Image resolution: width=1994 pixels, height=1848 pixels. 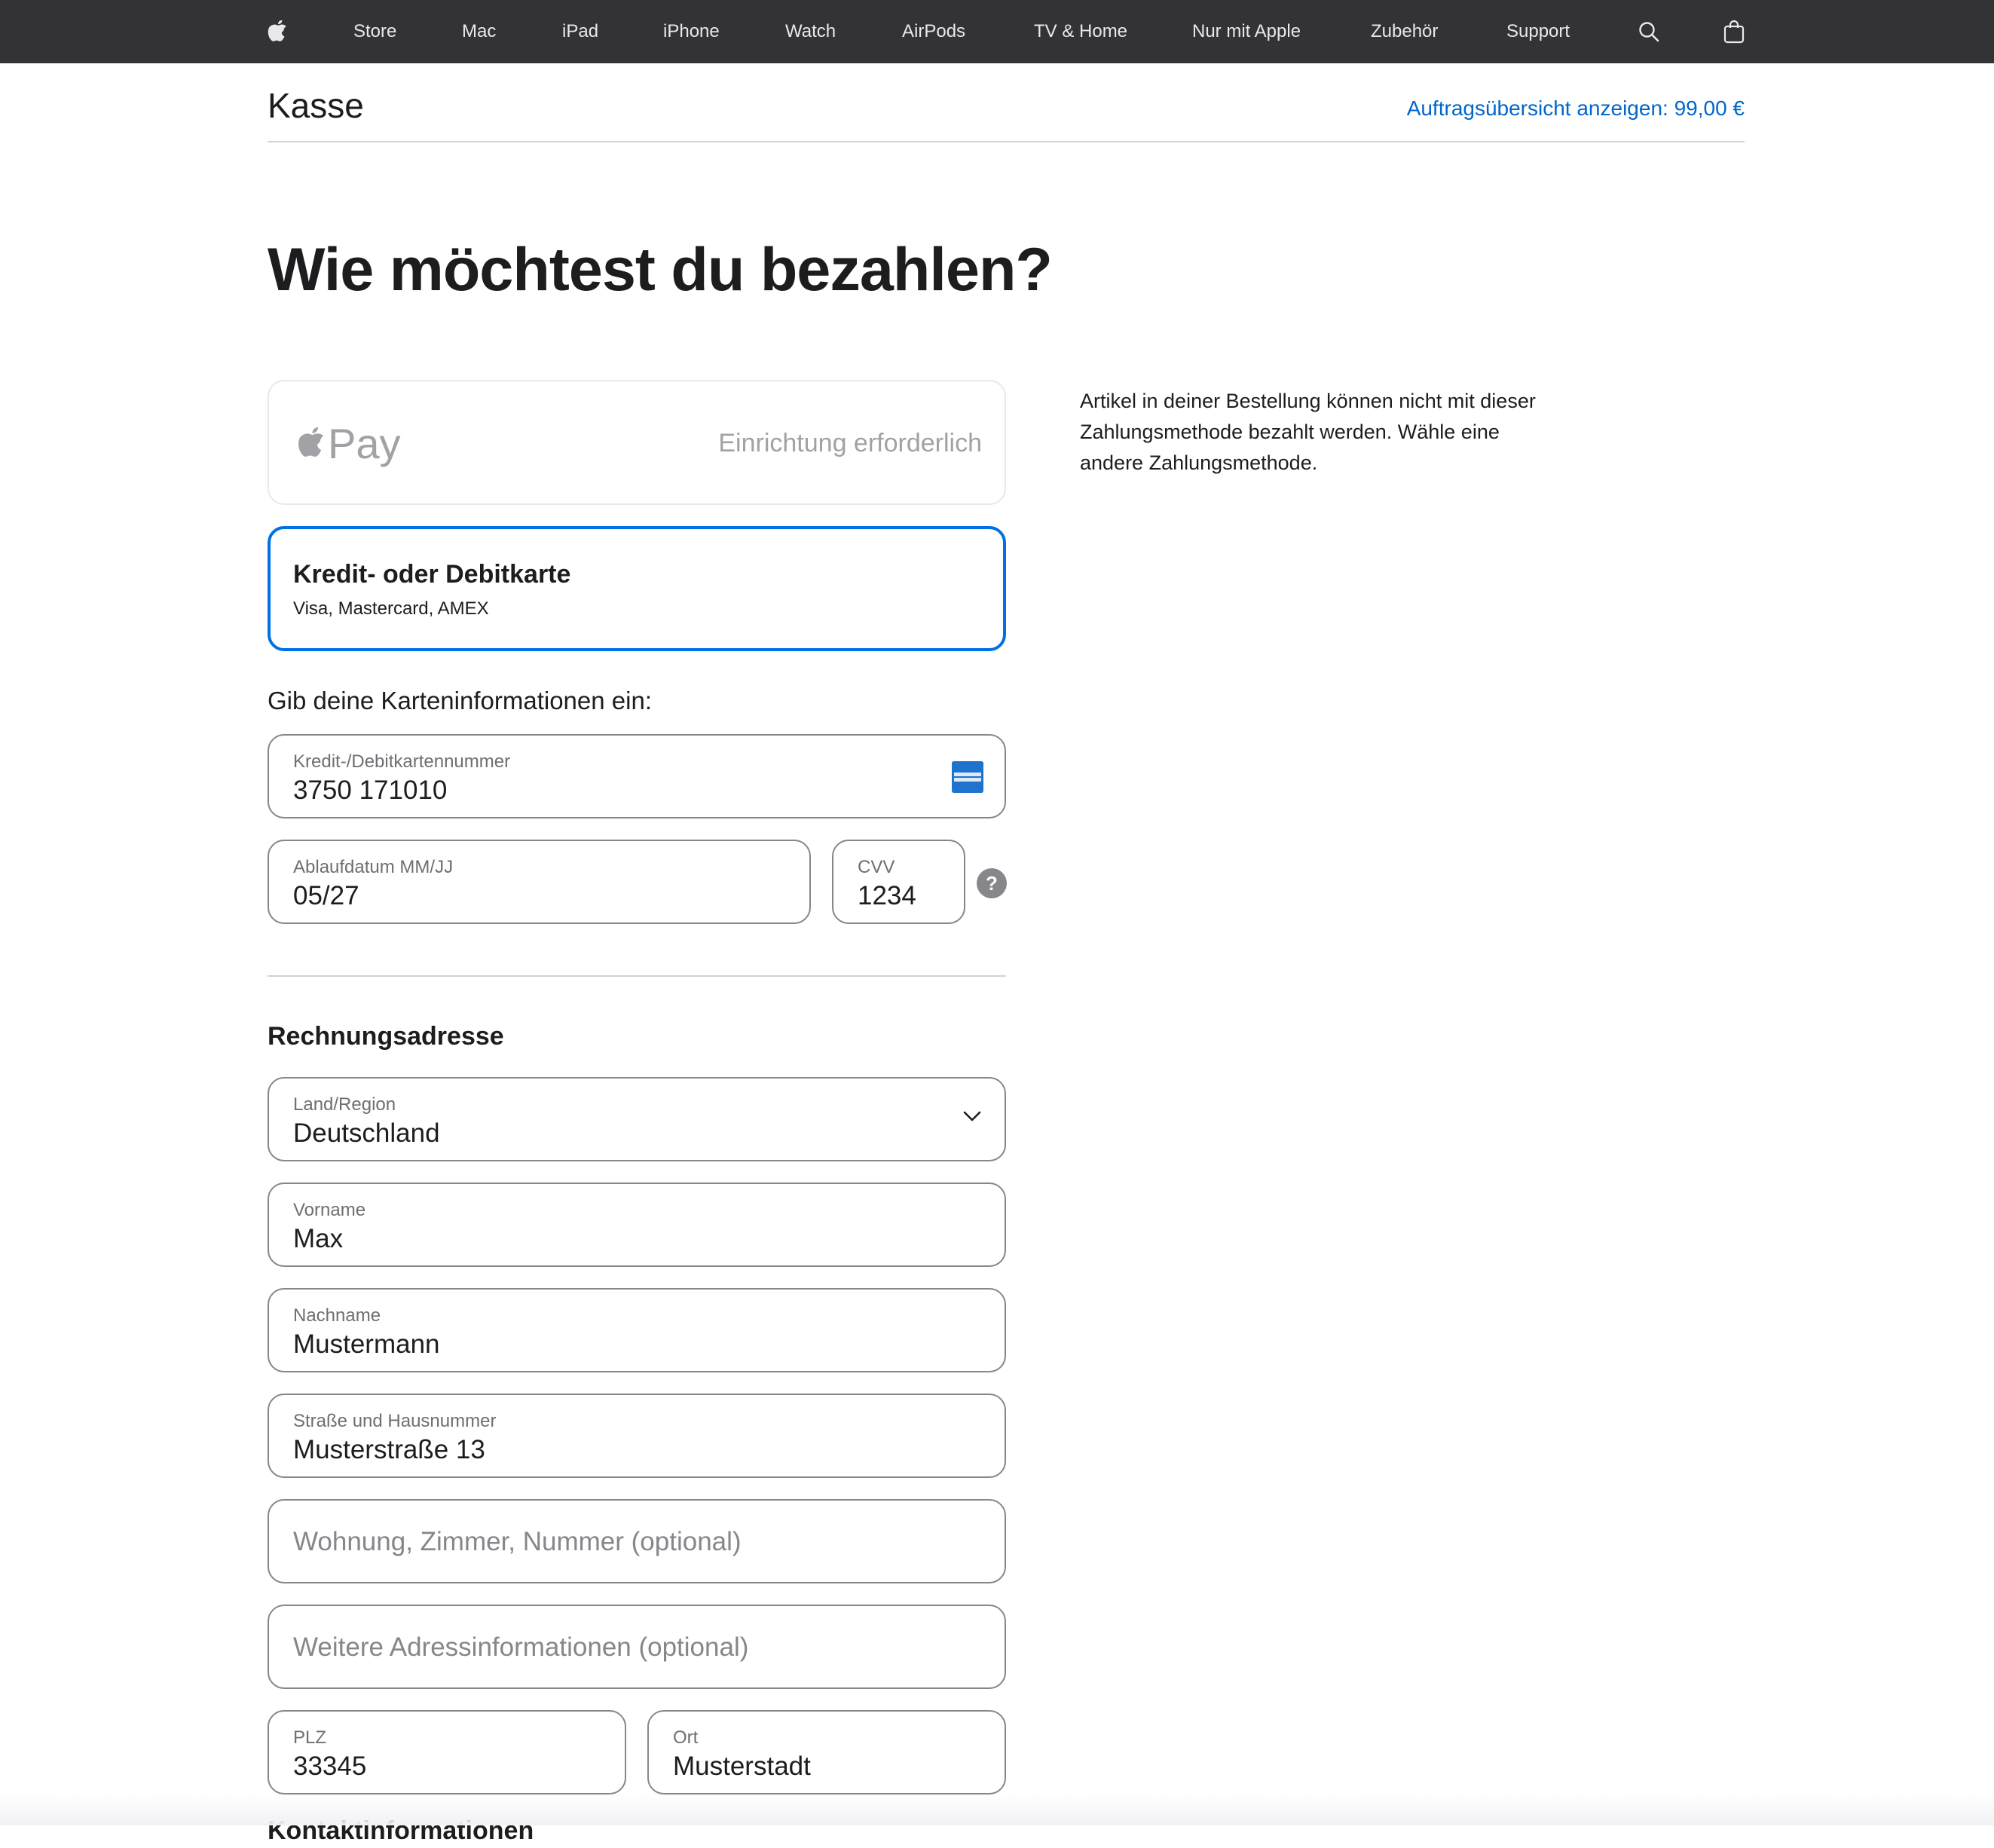 I want to click on order-summary-link: Auftragsübersicht anzeigen: 99,00 €, so click(x=1576, y=108).